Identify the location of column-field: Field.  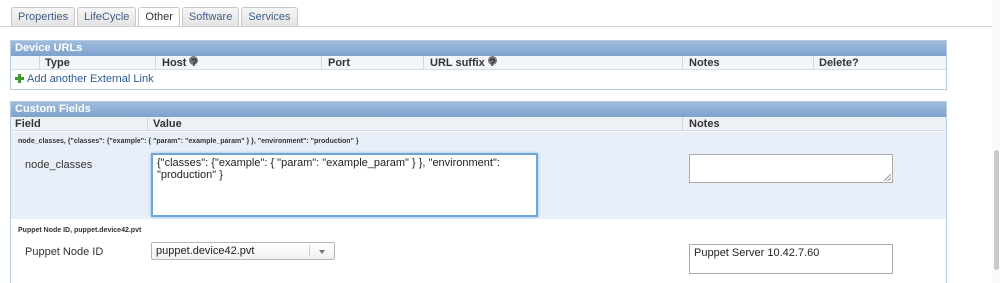
(28, 124).